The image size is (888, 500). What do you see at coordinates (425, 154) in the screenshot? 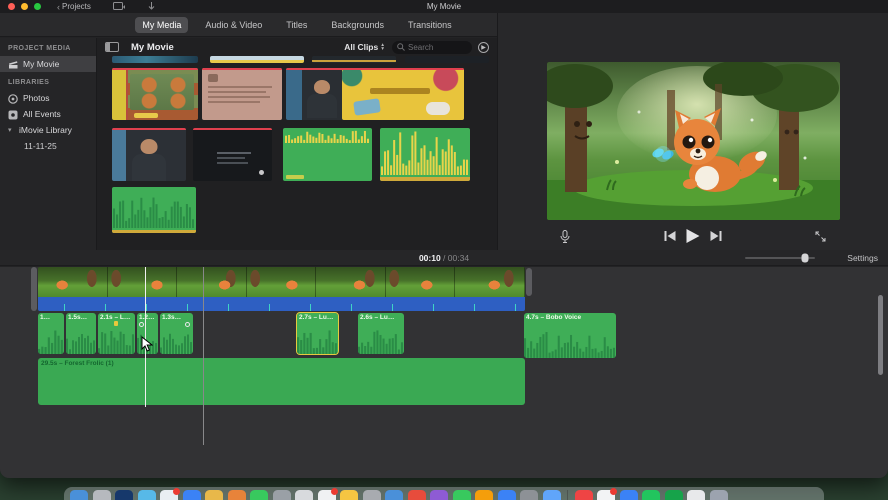
I see `media-thumbnail-audio-spikes` at bounding box center [425, 154].